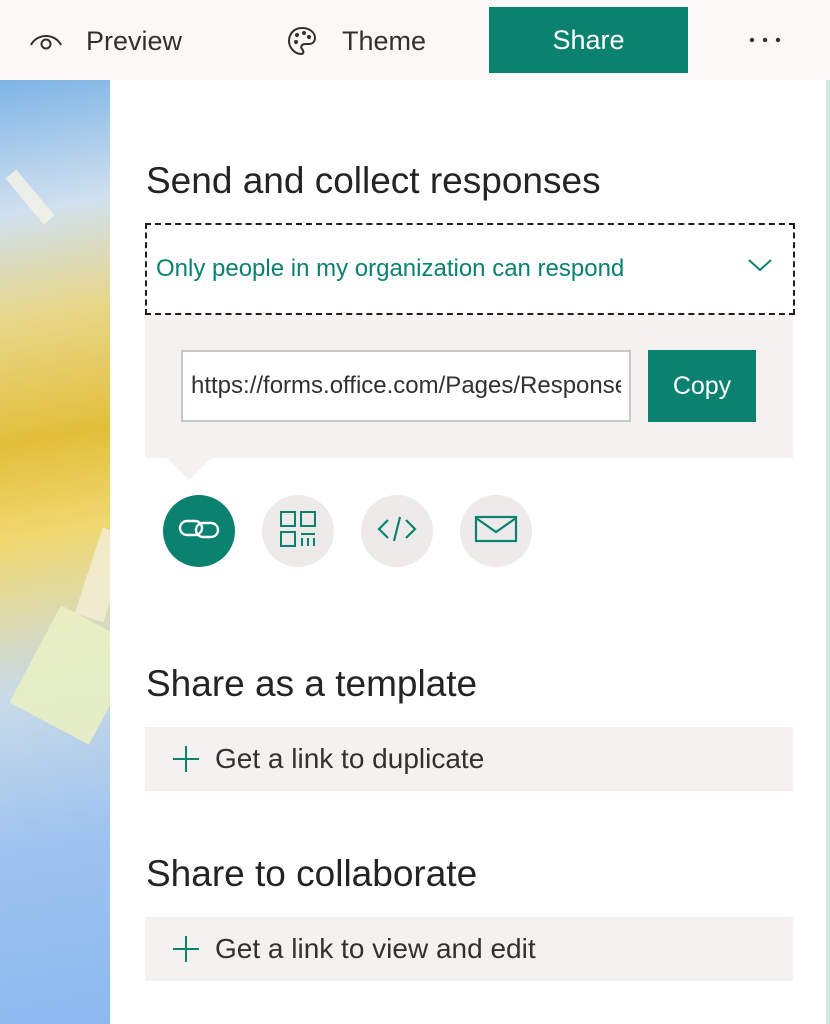  What do you see at coordinates (828, 552) in the screenshot?
I see `panel-edge` at bounding box center [828, 552].